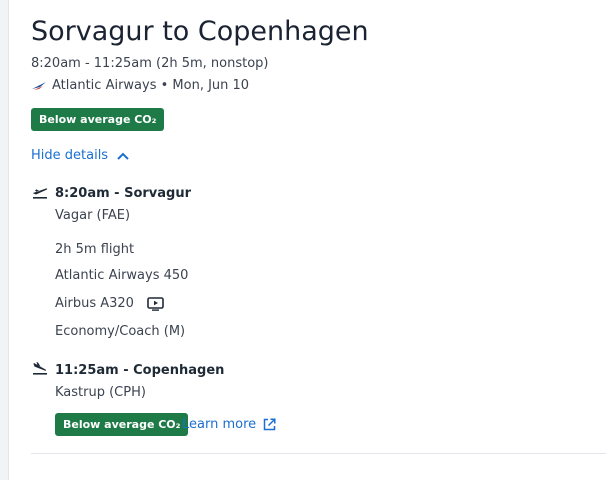  Describe the element at coordinates (122, 275) in the screenshot. I see `flight-number: Atlantic Airways 450` at that location.